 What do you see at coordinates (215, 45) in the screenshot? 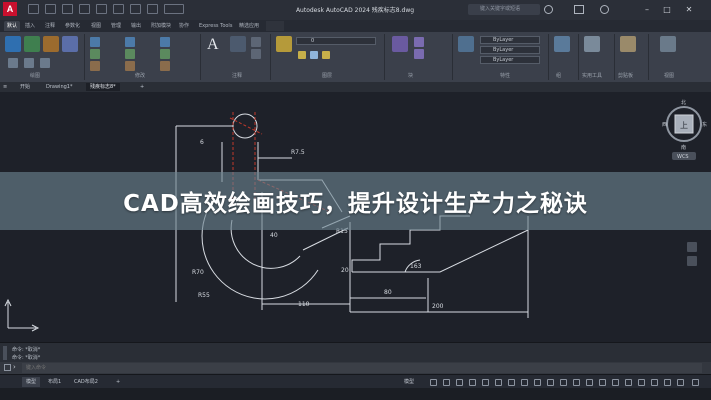
I see `text-tool-icon: A` at bounding box center [215, 45].